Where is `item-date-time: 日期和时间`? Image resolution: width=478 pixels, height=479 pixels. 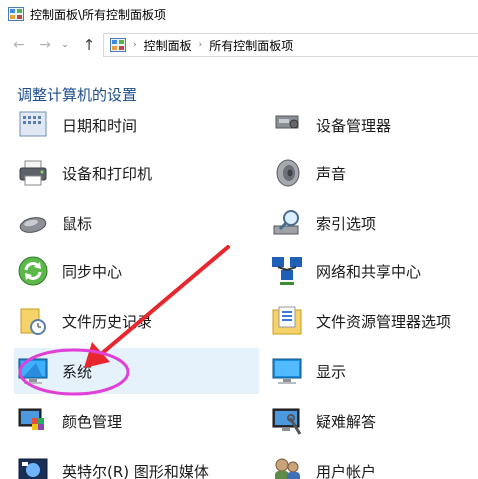
item-date-time: 日期和时间 is located at coordinates (122, 129).